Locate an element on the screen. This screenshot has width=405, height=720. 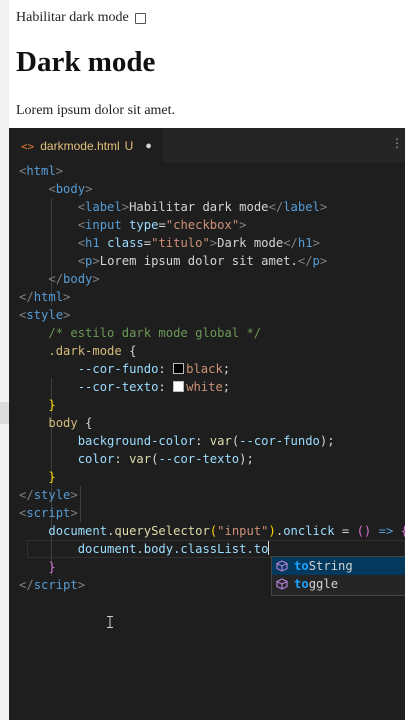
tab-overflow-icon: ⋮ is located at coordinates (397, 143).